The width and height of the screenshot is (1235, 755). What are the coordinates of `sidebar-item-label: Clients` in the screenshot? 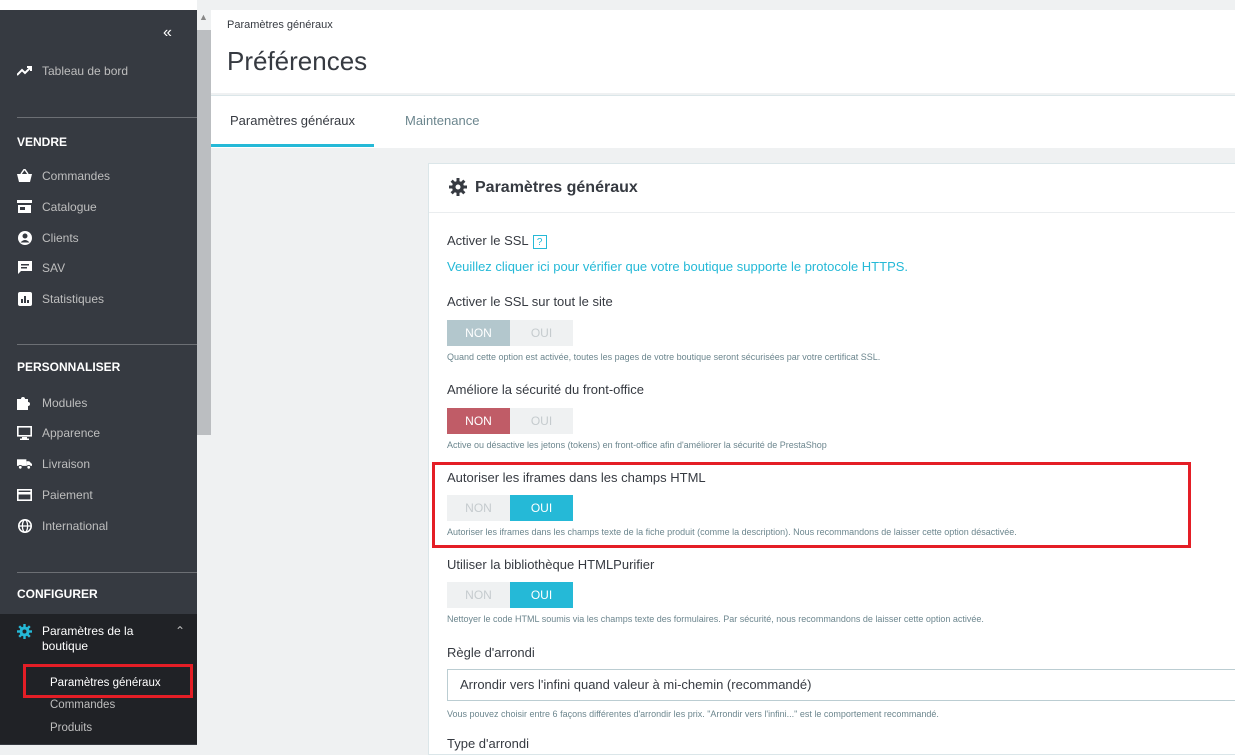 It's located at (60, 237).